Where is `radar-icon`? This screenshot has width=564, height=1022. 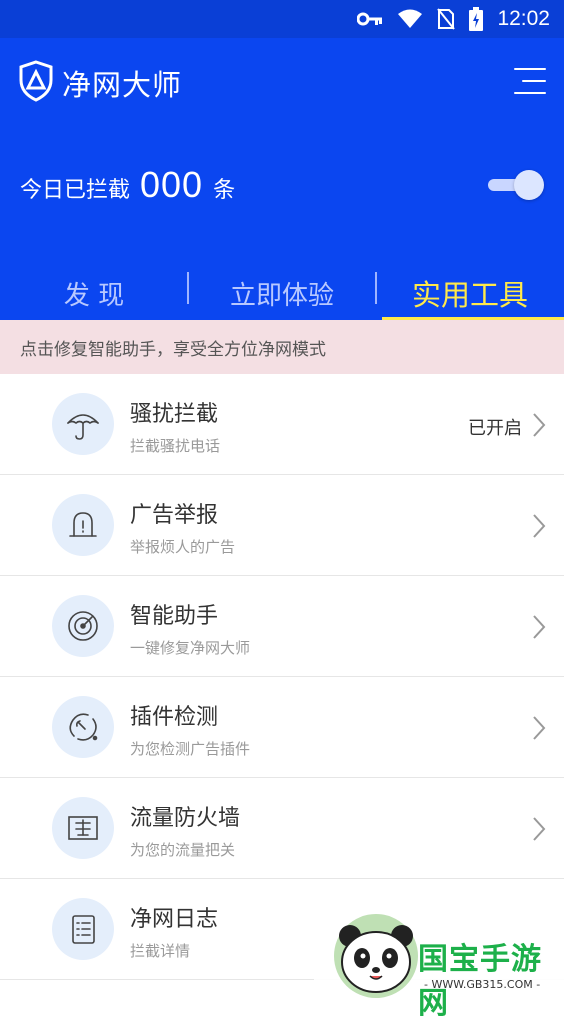
radar-icon is located at coordinates (83, 626).